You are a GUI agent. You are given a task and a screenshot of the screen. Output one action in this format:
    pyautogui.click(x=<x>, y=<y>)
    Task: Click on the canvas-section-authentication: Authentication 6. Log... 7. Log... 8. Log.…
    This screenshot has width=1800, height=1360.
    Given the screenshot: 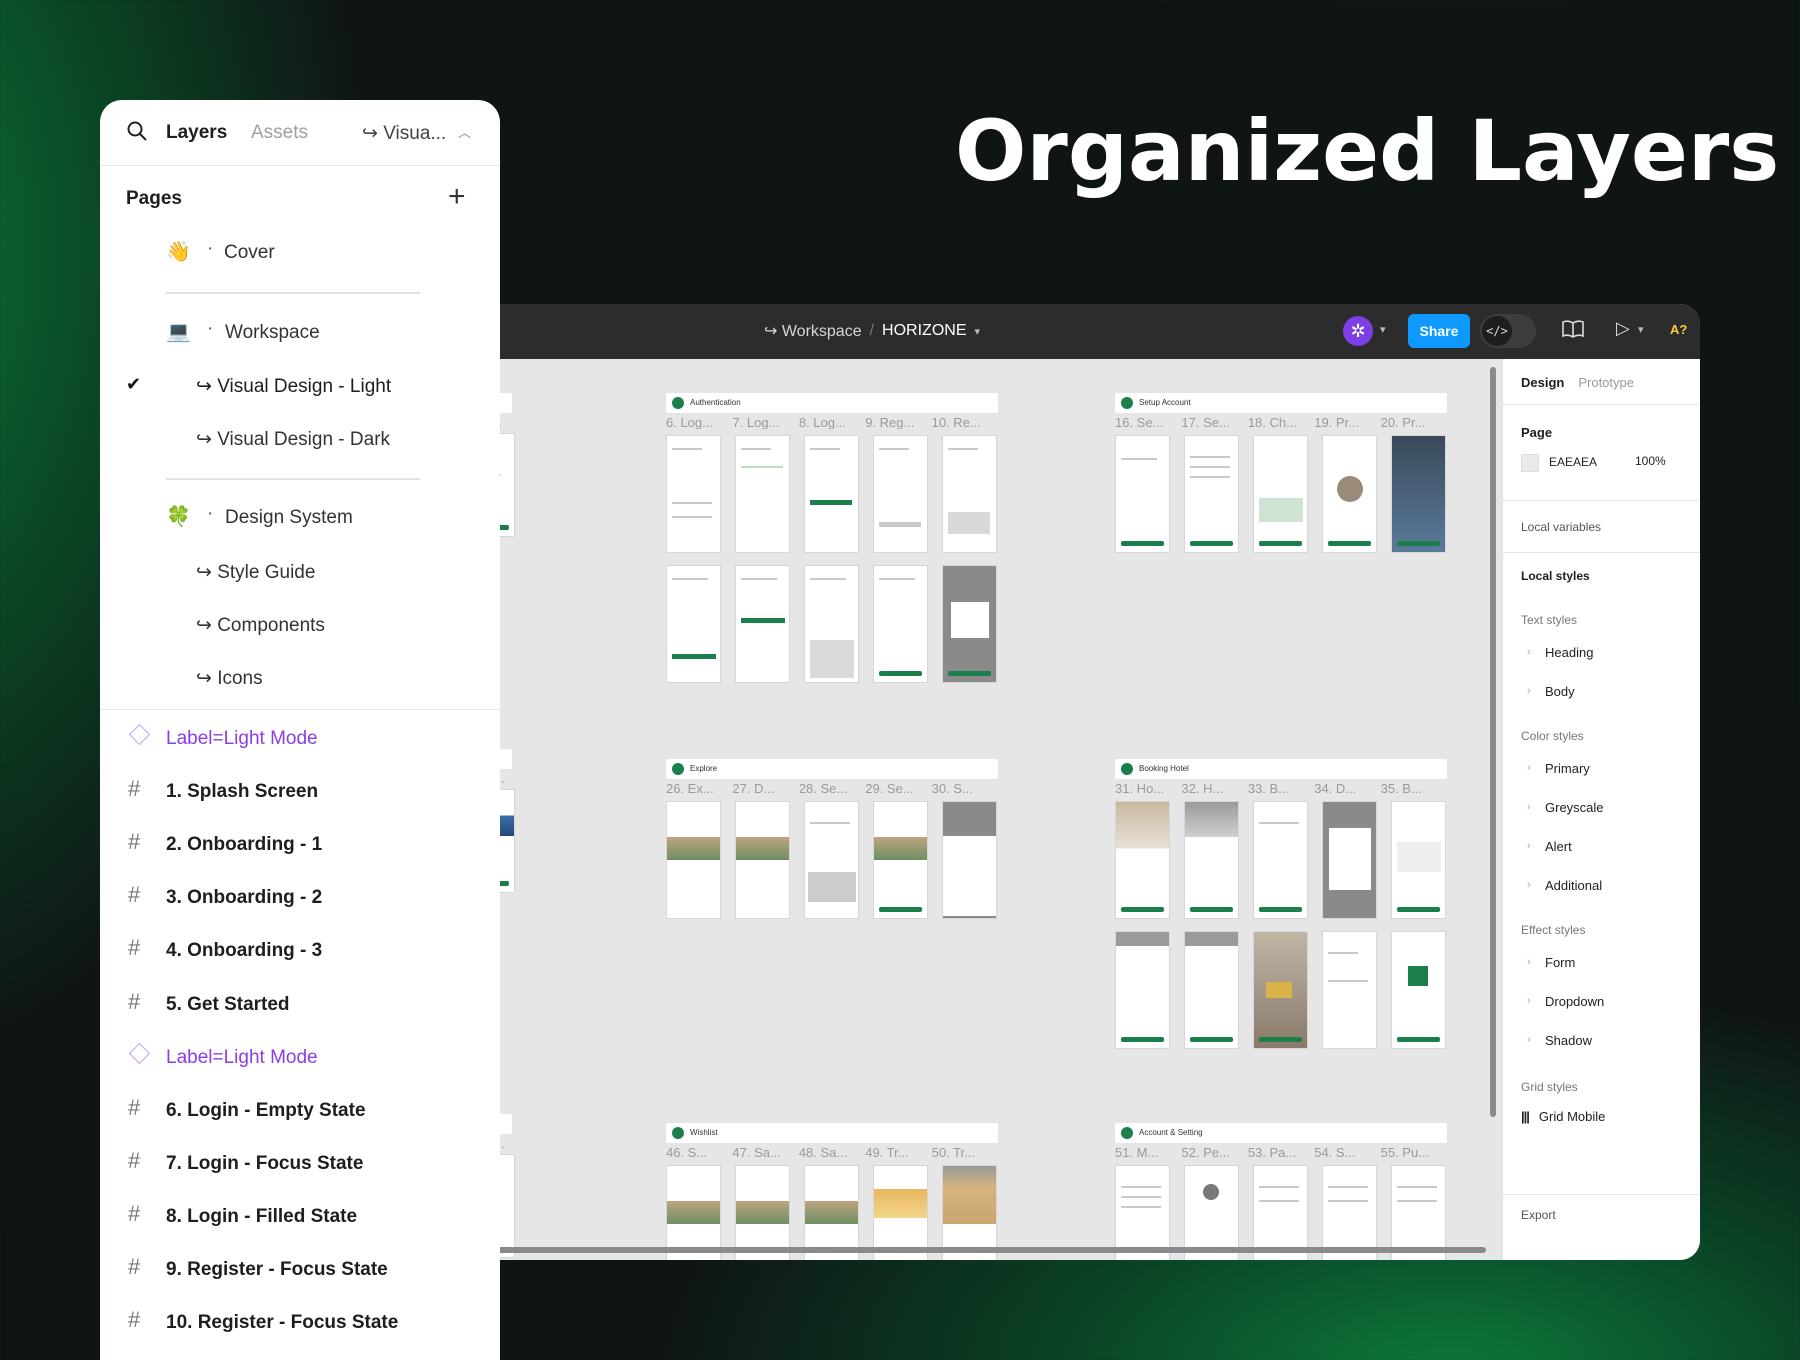 What is the action you would take?
    pyautogui.click(x=832, y=543)
    